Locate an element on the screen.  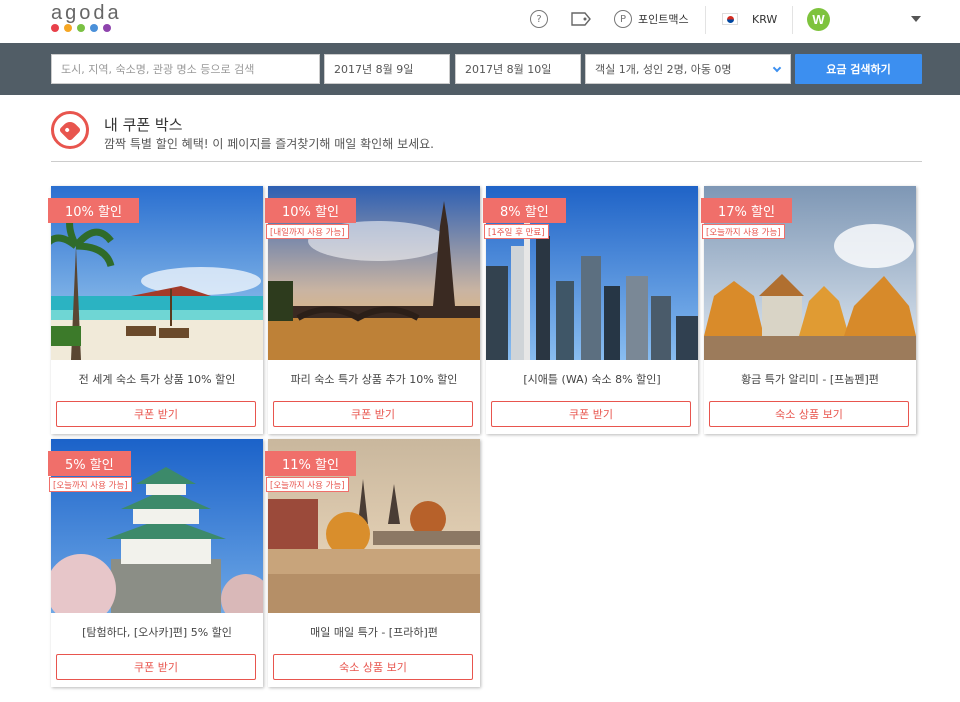
points-icon: P is located at coordinates (623, 19).